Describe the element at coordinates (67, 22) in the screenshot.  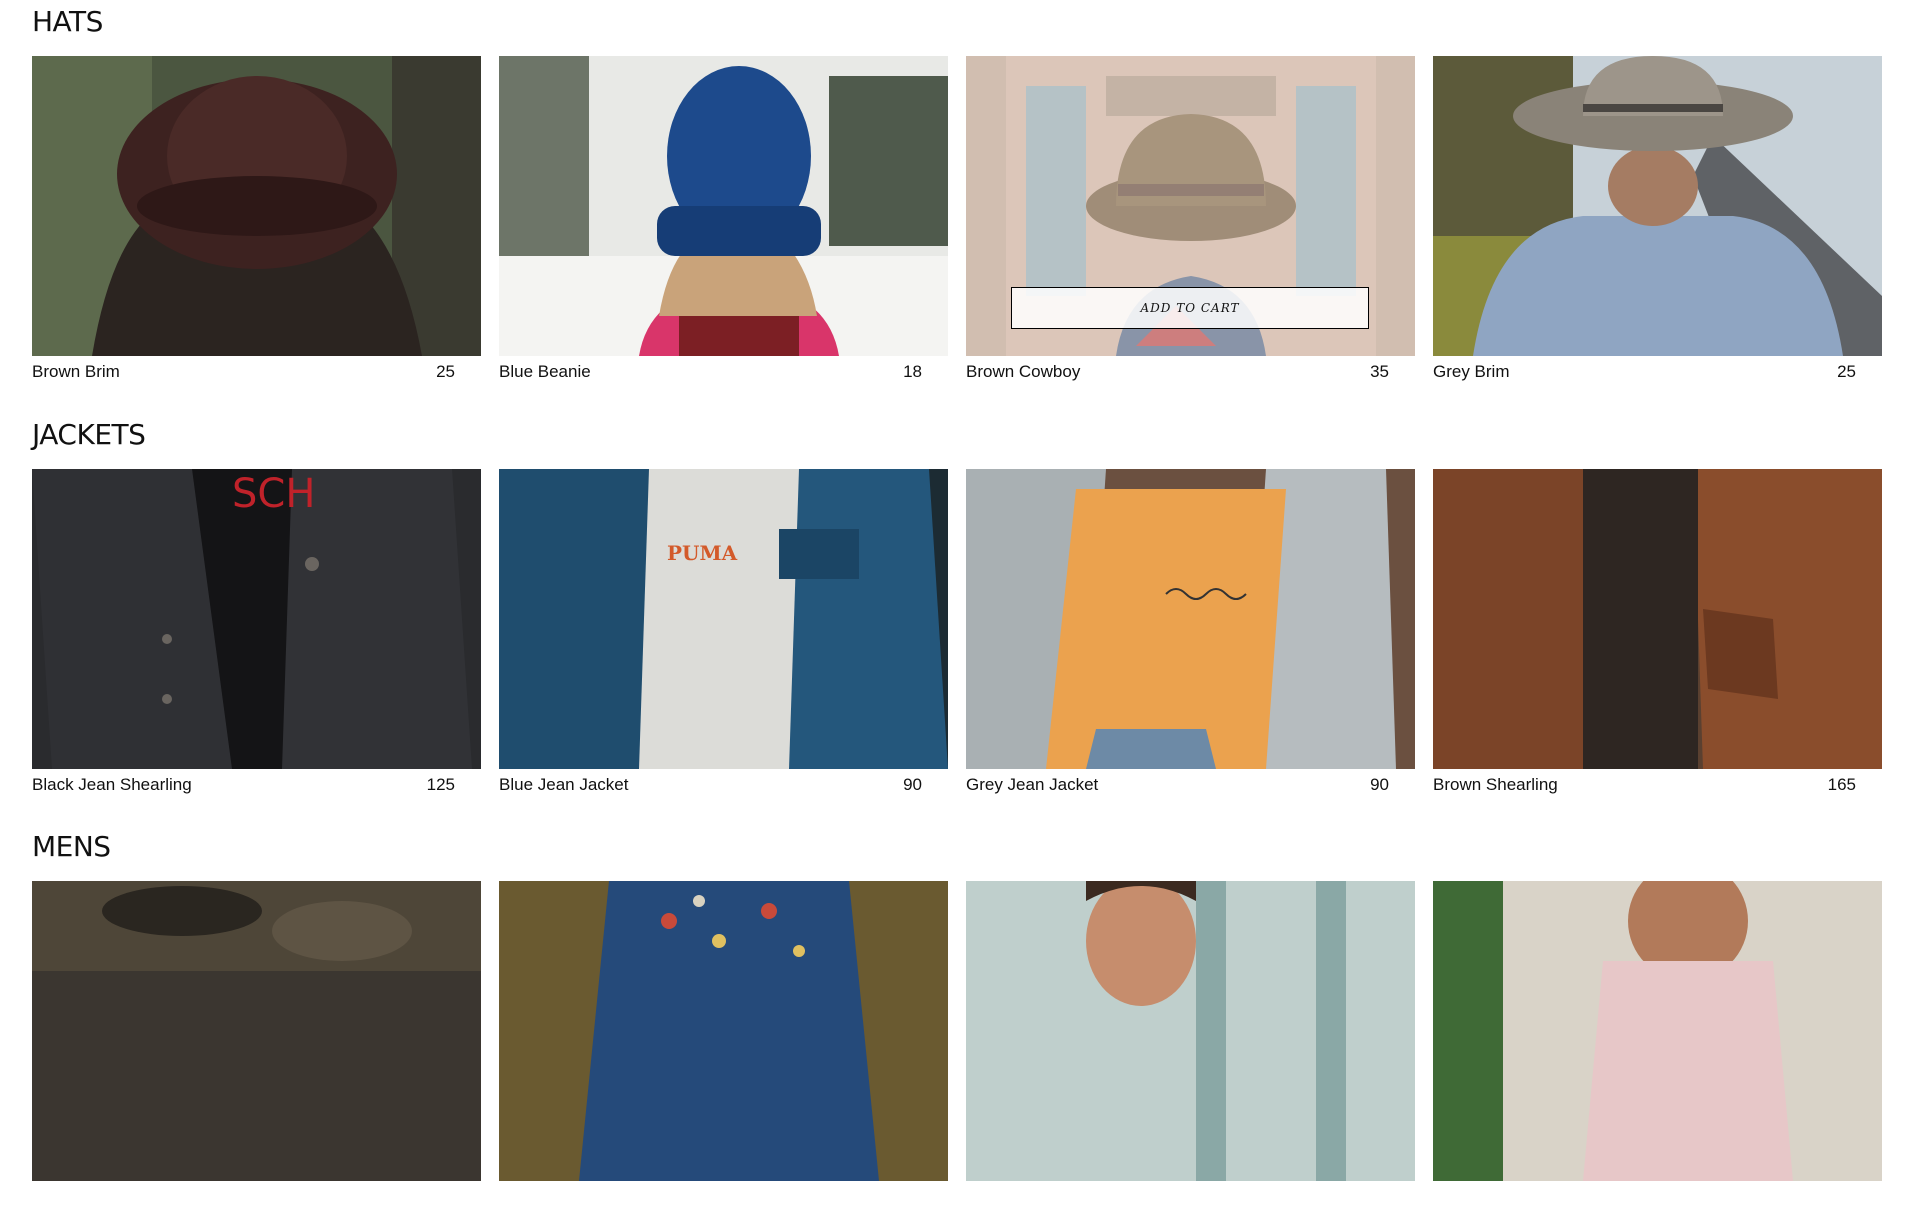
I see `section-title-hats: HATS` at that location.